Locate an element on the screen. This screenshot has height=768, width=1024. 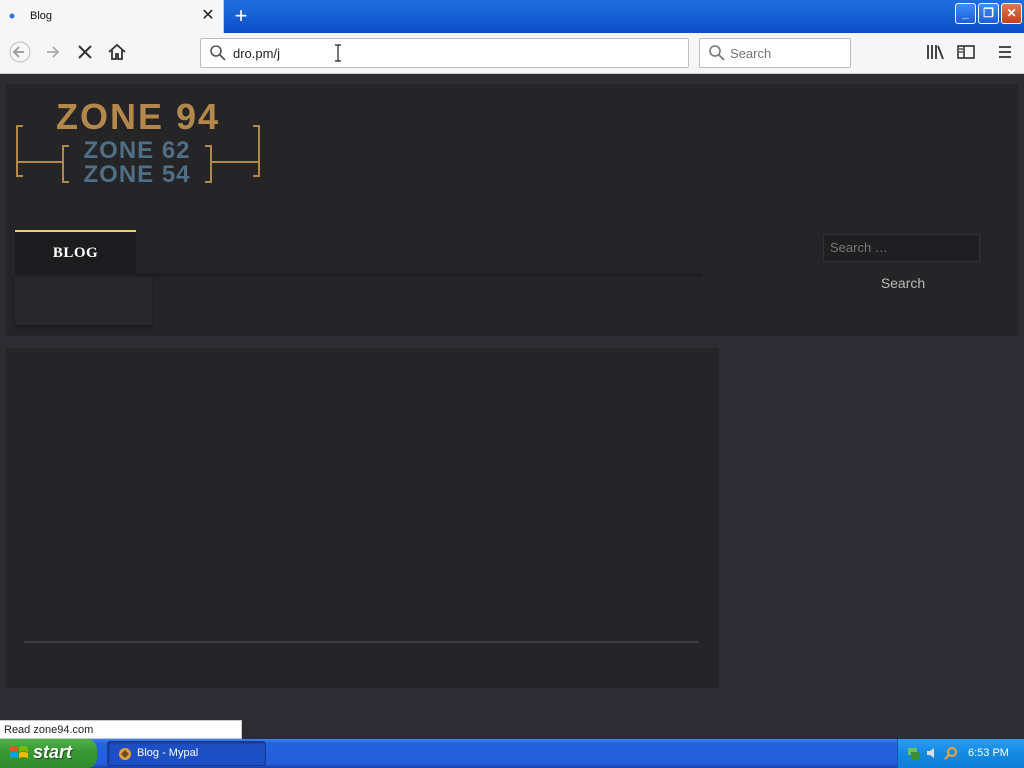
site-search-button: Search is located at coordinates (903, 283).